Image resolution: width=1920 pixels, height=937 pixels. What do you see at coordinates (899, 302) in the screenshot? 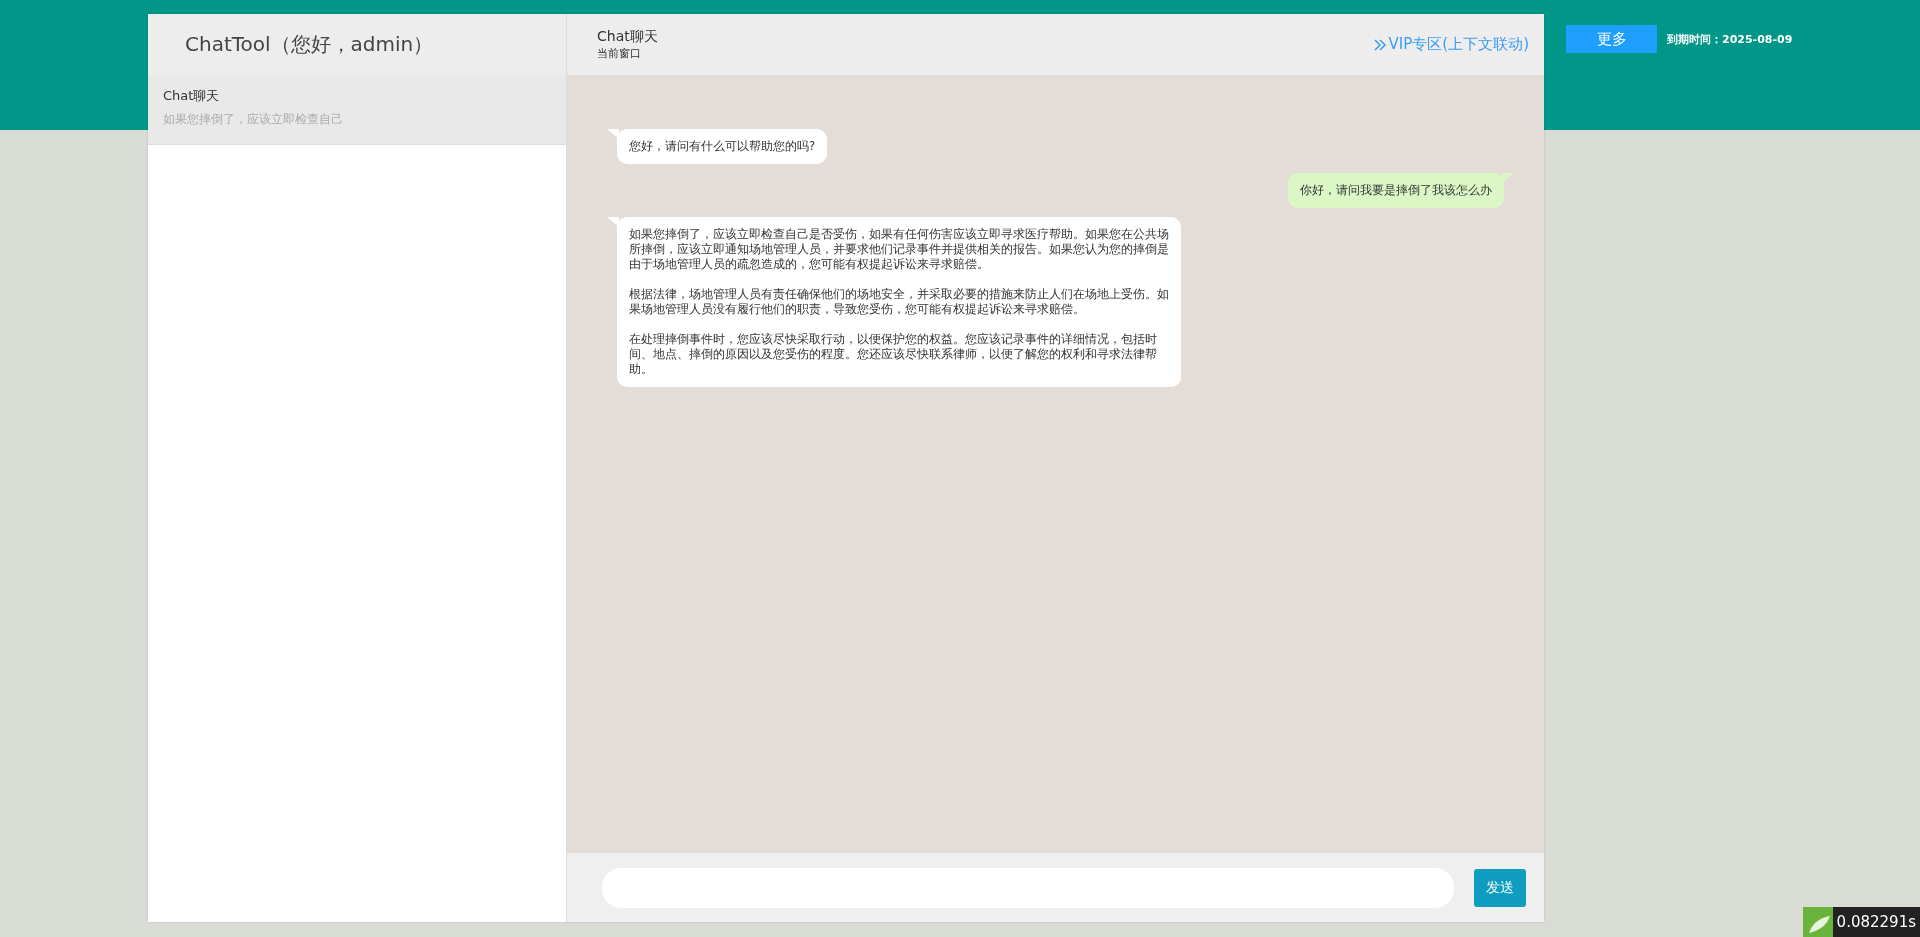
I see `message-text: 根据法律，场地管理人员有责任确保他们的场地安全，并采取必要的措施来防止人们在场地上受伤。如果场地管理人员没有履行他们的职责，导致您受伤，您可能有权提起诉讼来寻求赔偿。` at bounding box center [899, 302].